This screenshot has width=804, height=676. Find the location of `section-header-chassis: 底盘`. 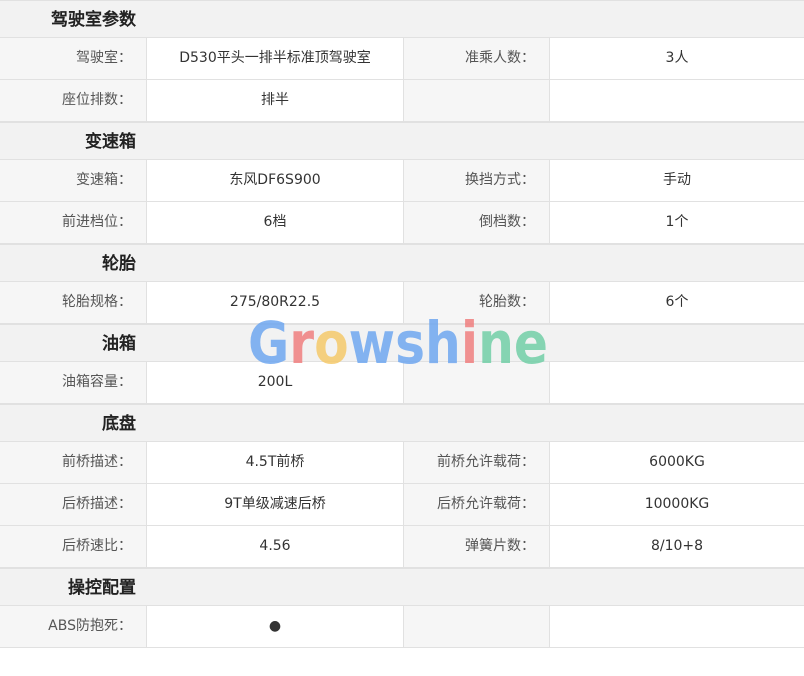

section-header-chassis: 底盘 is located at coordinates (402, 423).